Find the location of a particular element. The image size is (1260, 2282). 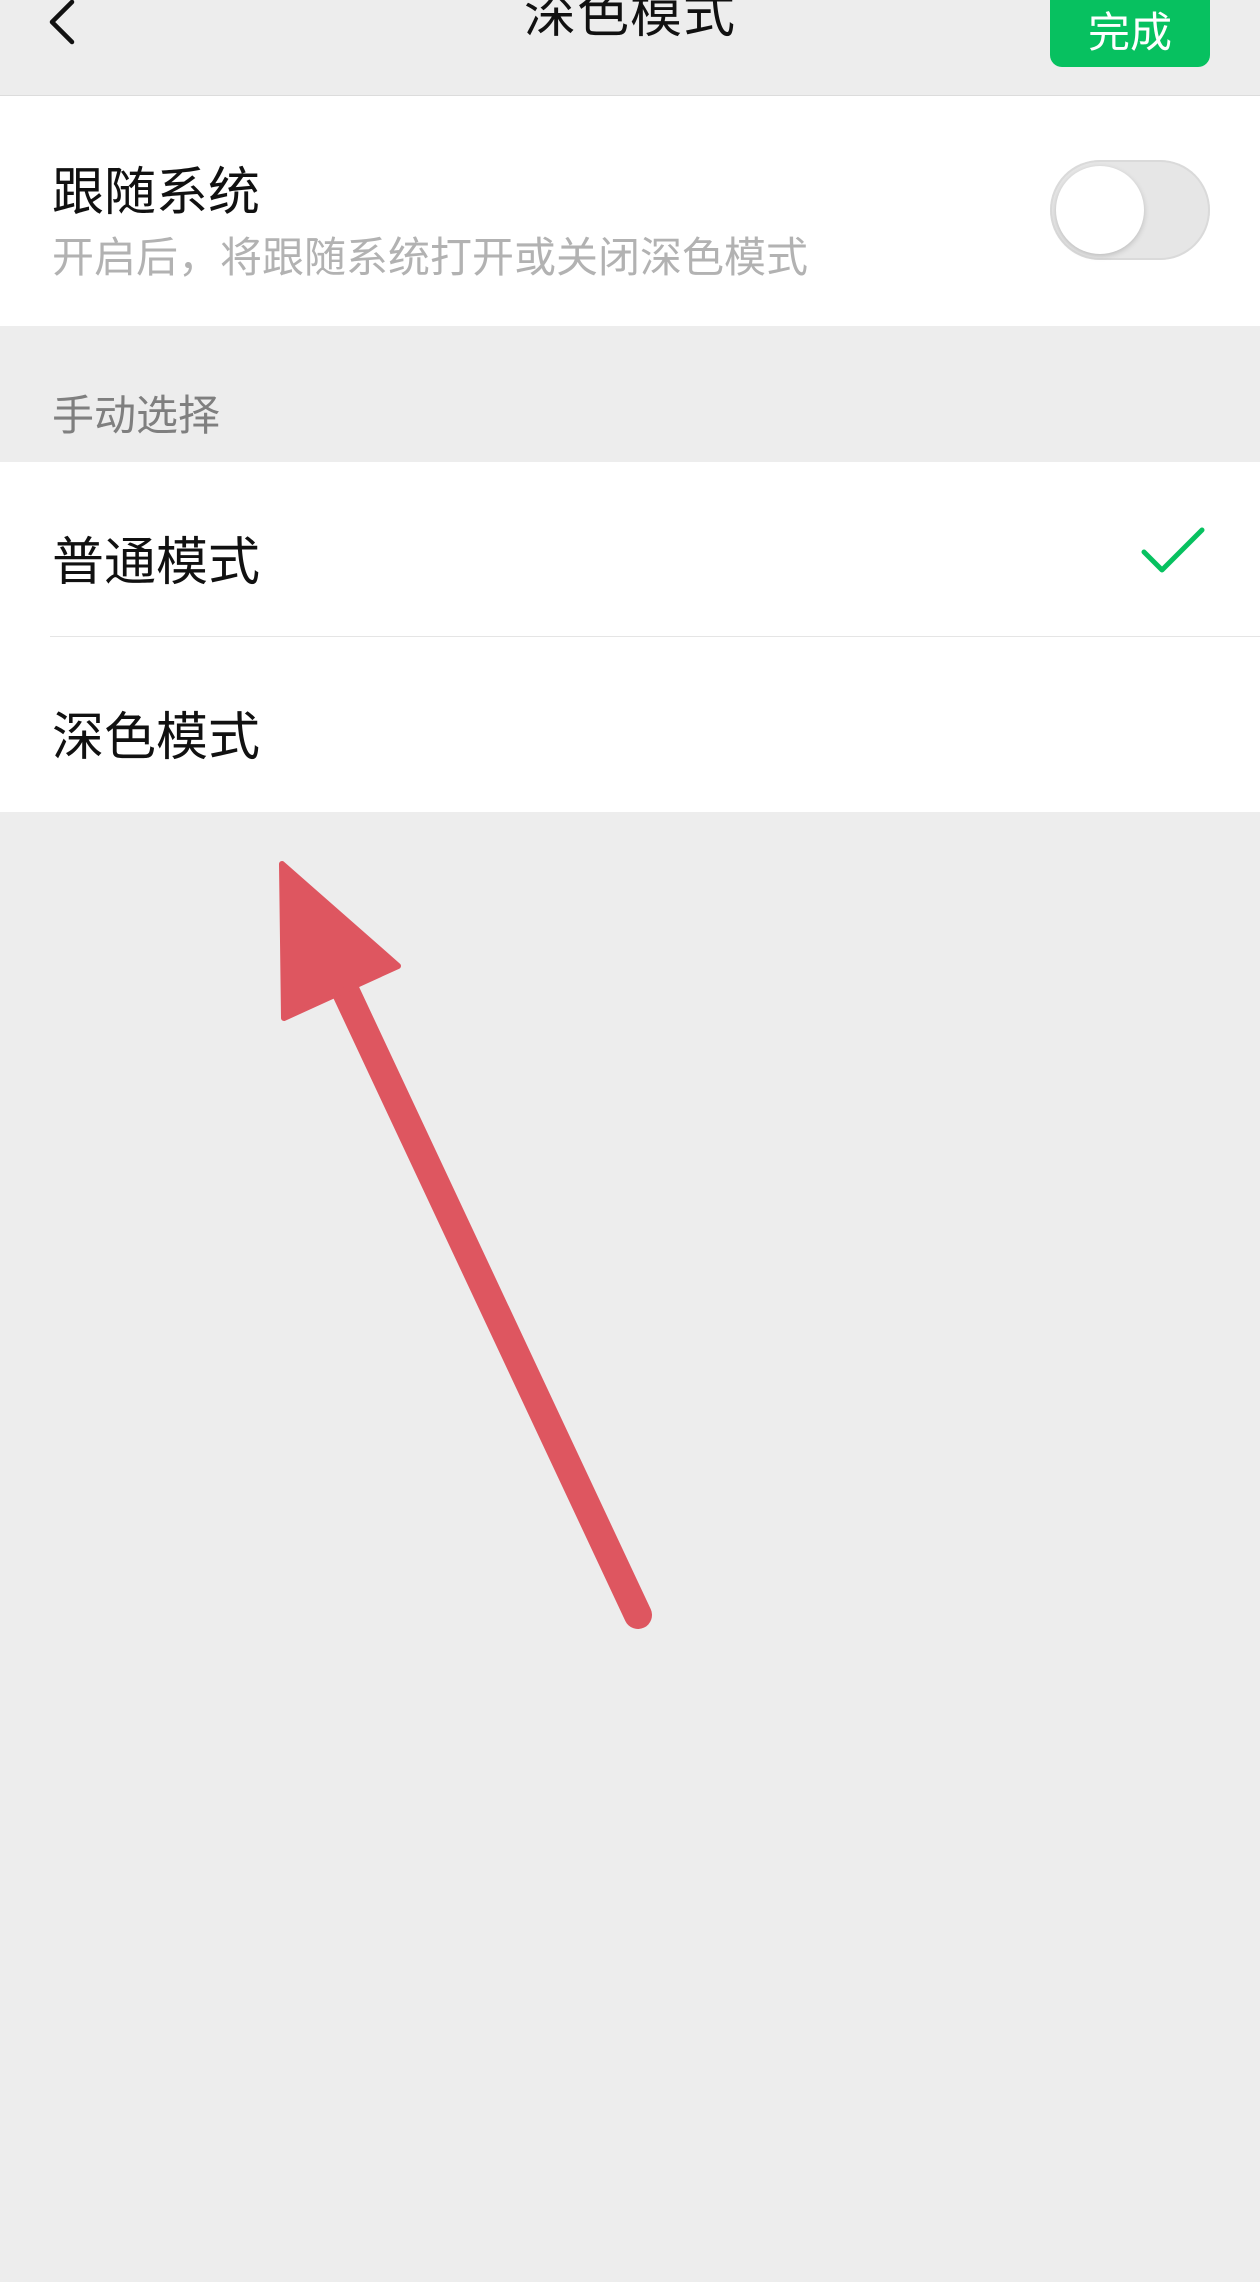

follow-system-title: 跟随系统 is located at coordinates (156, 193).